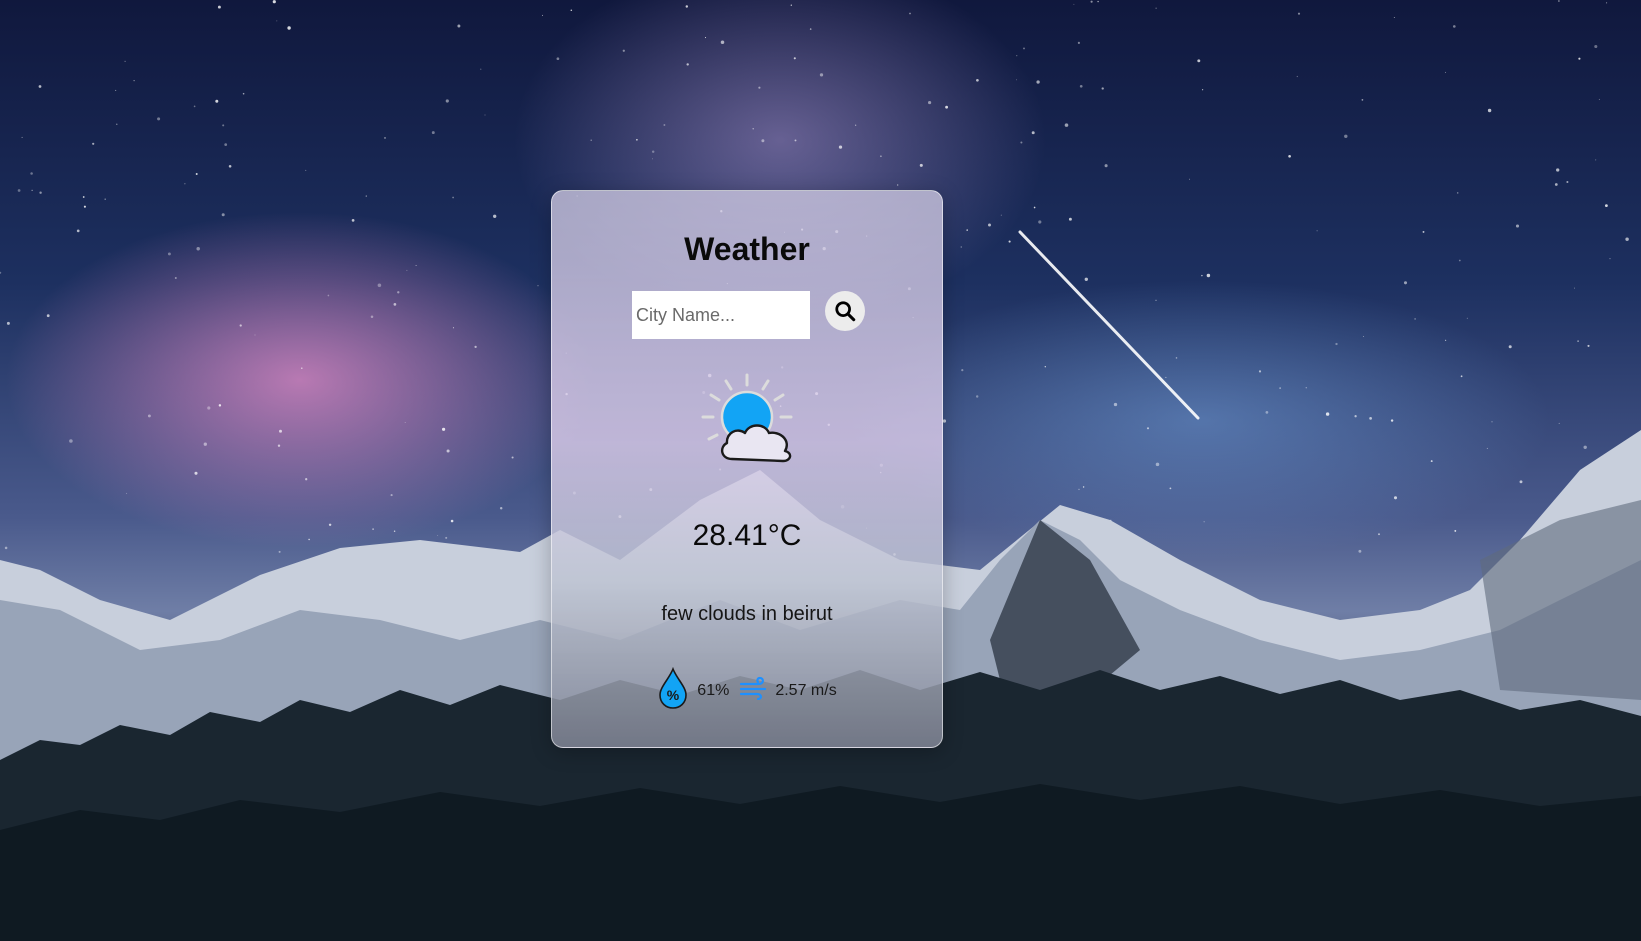  What do you see at coordinates (747, 535) in the screenshot?
I see `temperature-value: 28.41°C` at bounding box center [747, 535].